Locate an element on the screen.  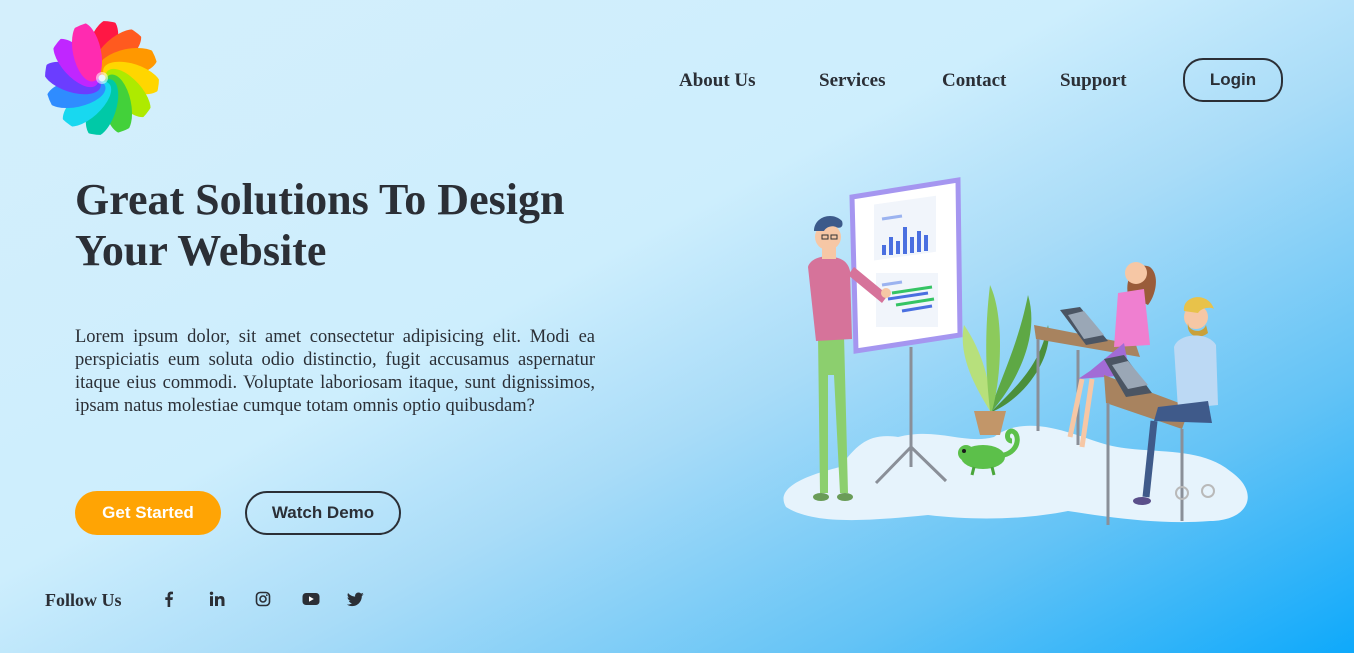
nav-about-us: About Us is located at coordinates (717, 81).